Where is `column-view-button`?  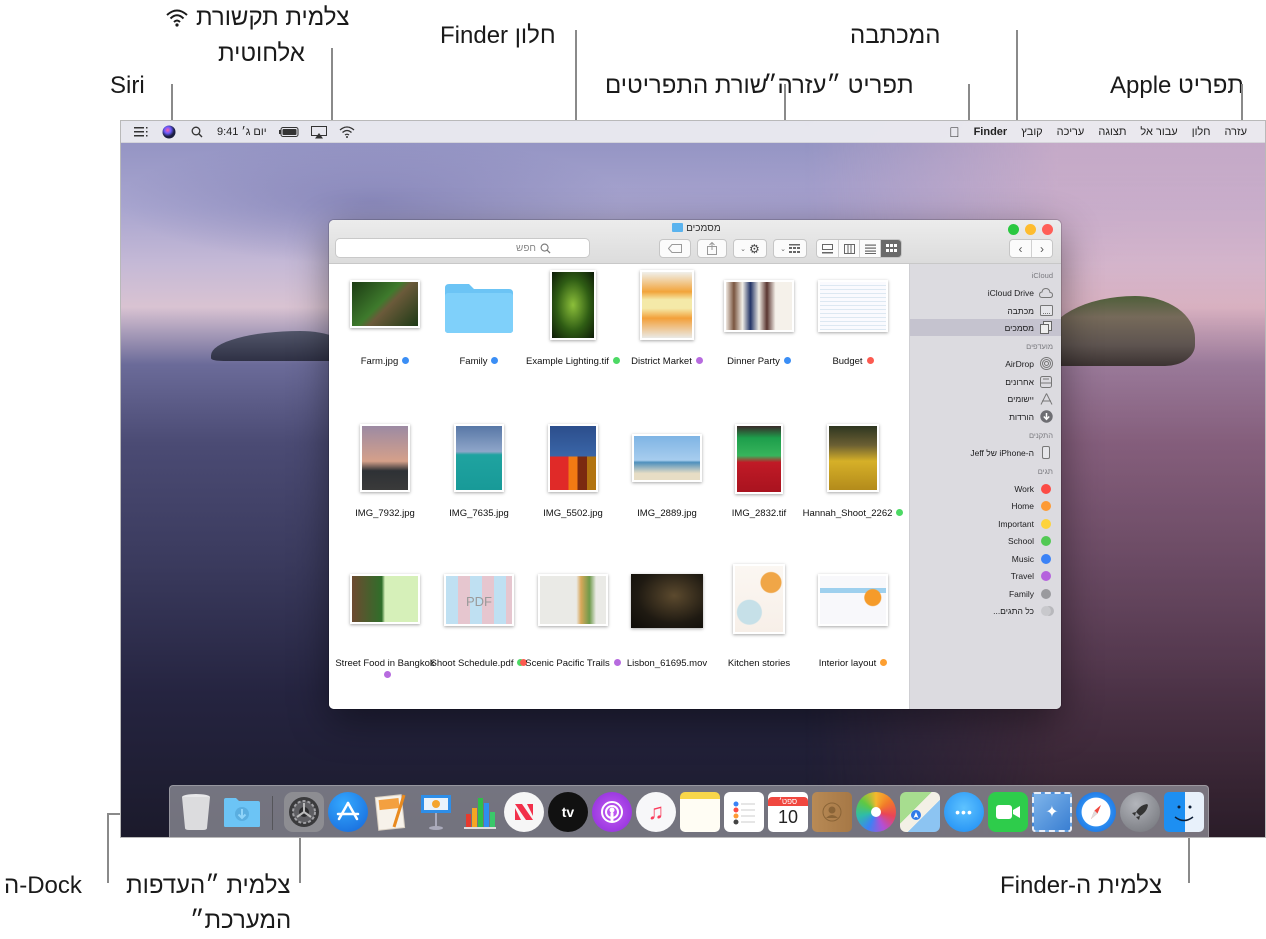
column-view-button is located at coordinates (848, 248).